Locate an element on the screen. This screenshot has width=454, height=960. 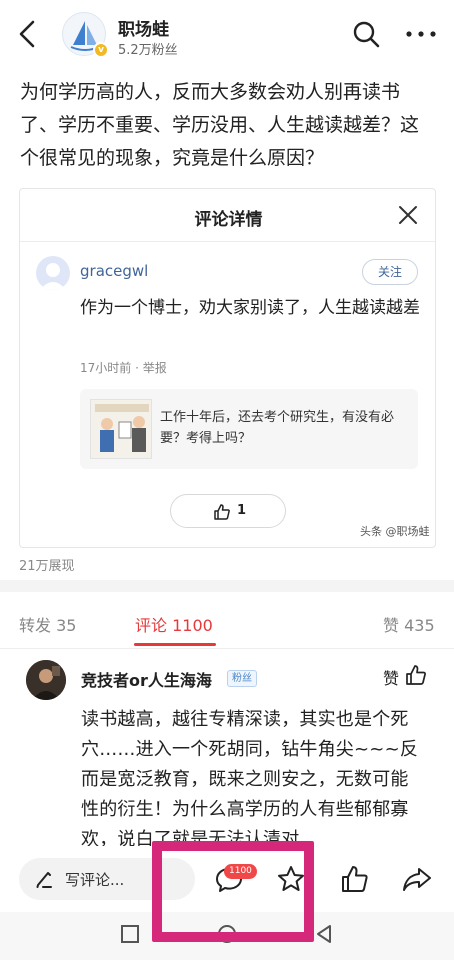
star-icon is located at coordinates (291, 879).